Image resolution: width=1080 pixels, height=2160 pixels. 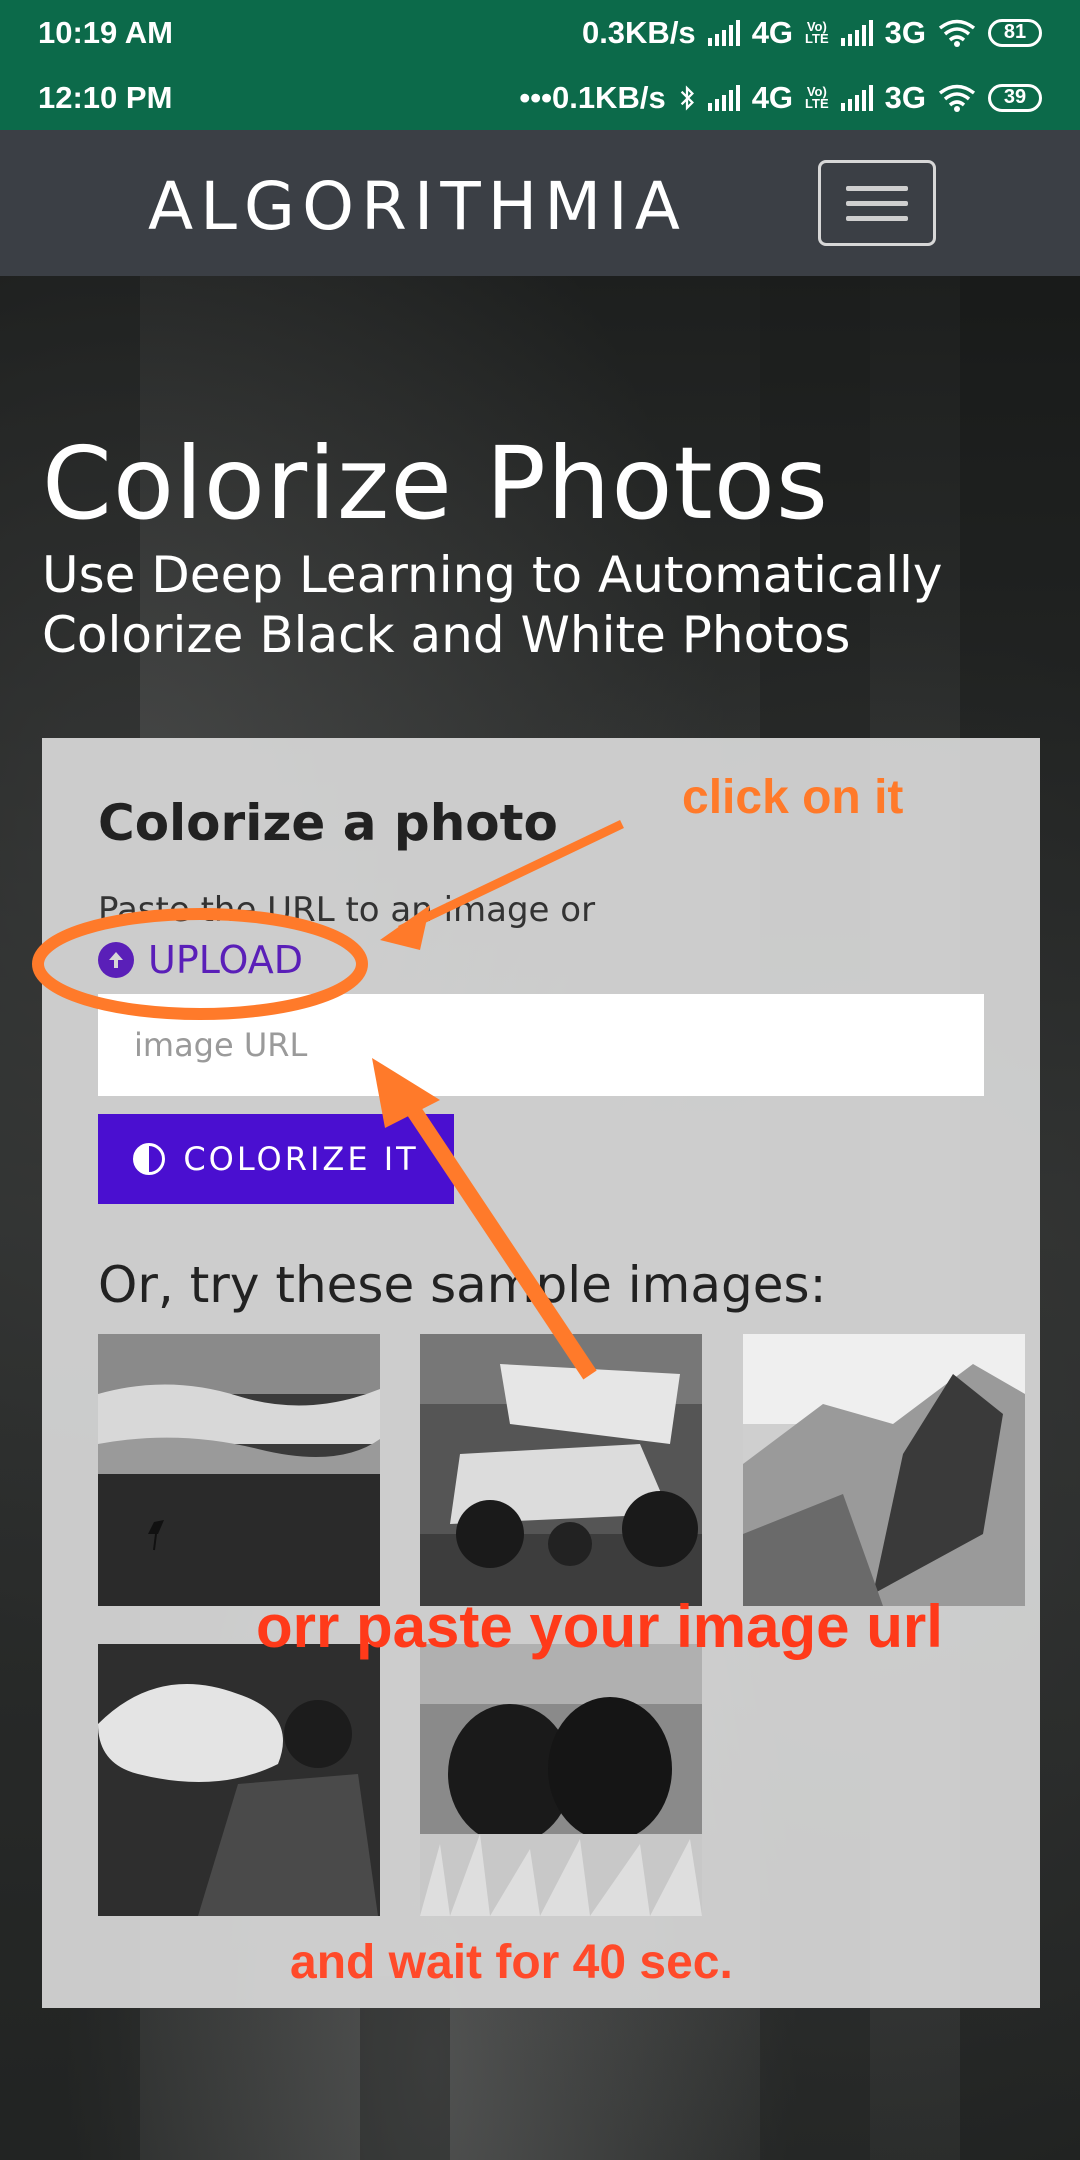 What do you see at coordinates (1015, 32) in the screenshot?
I see `battery-icon: 81` at bounding box center [1015, 32].